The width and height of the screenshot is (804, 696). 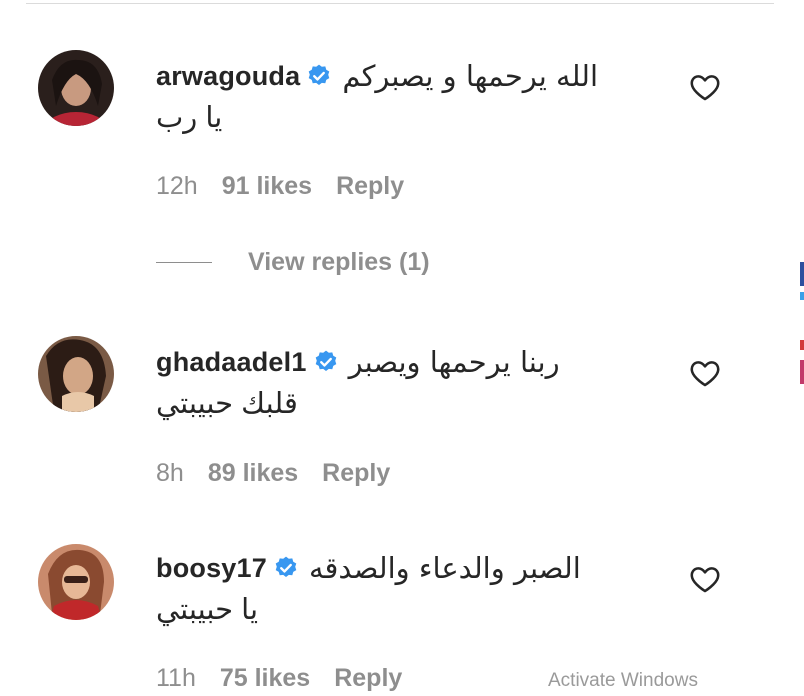 I want to click on comment-timestamp: 11h, so click(x=176, y=678).